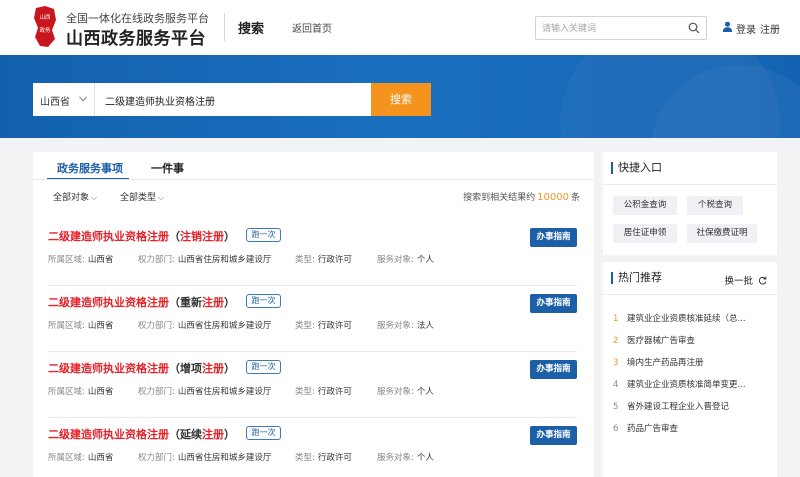 The width and height of the screenshot is (800, 477). Describe the element at coordinates (616, 319) in the screenshot. I see `hot-rank: 1` at that location.